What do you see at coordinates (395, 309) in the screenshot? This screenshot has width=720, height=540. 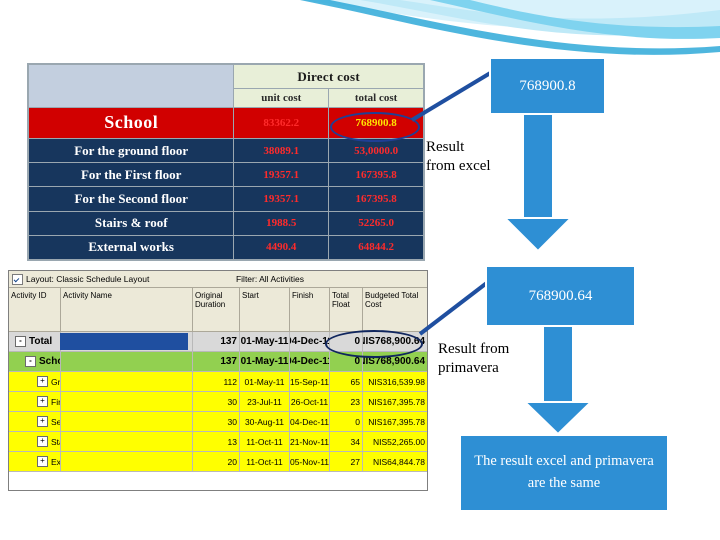 I see `col-budgeted-total-cost: Budgeted Total Cost` at bounding box center [395, 309].